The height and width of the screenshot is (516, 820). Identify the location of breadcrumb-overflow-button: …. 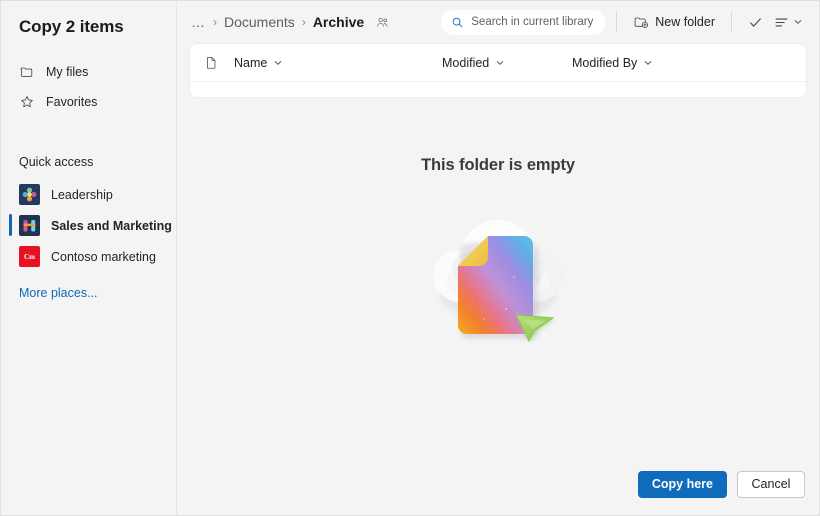
(198, 22).